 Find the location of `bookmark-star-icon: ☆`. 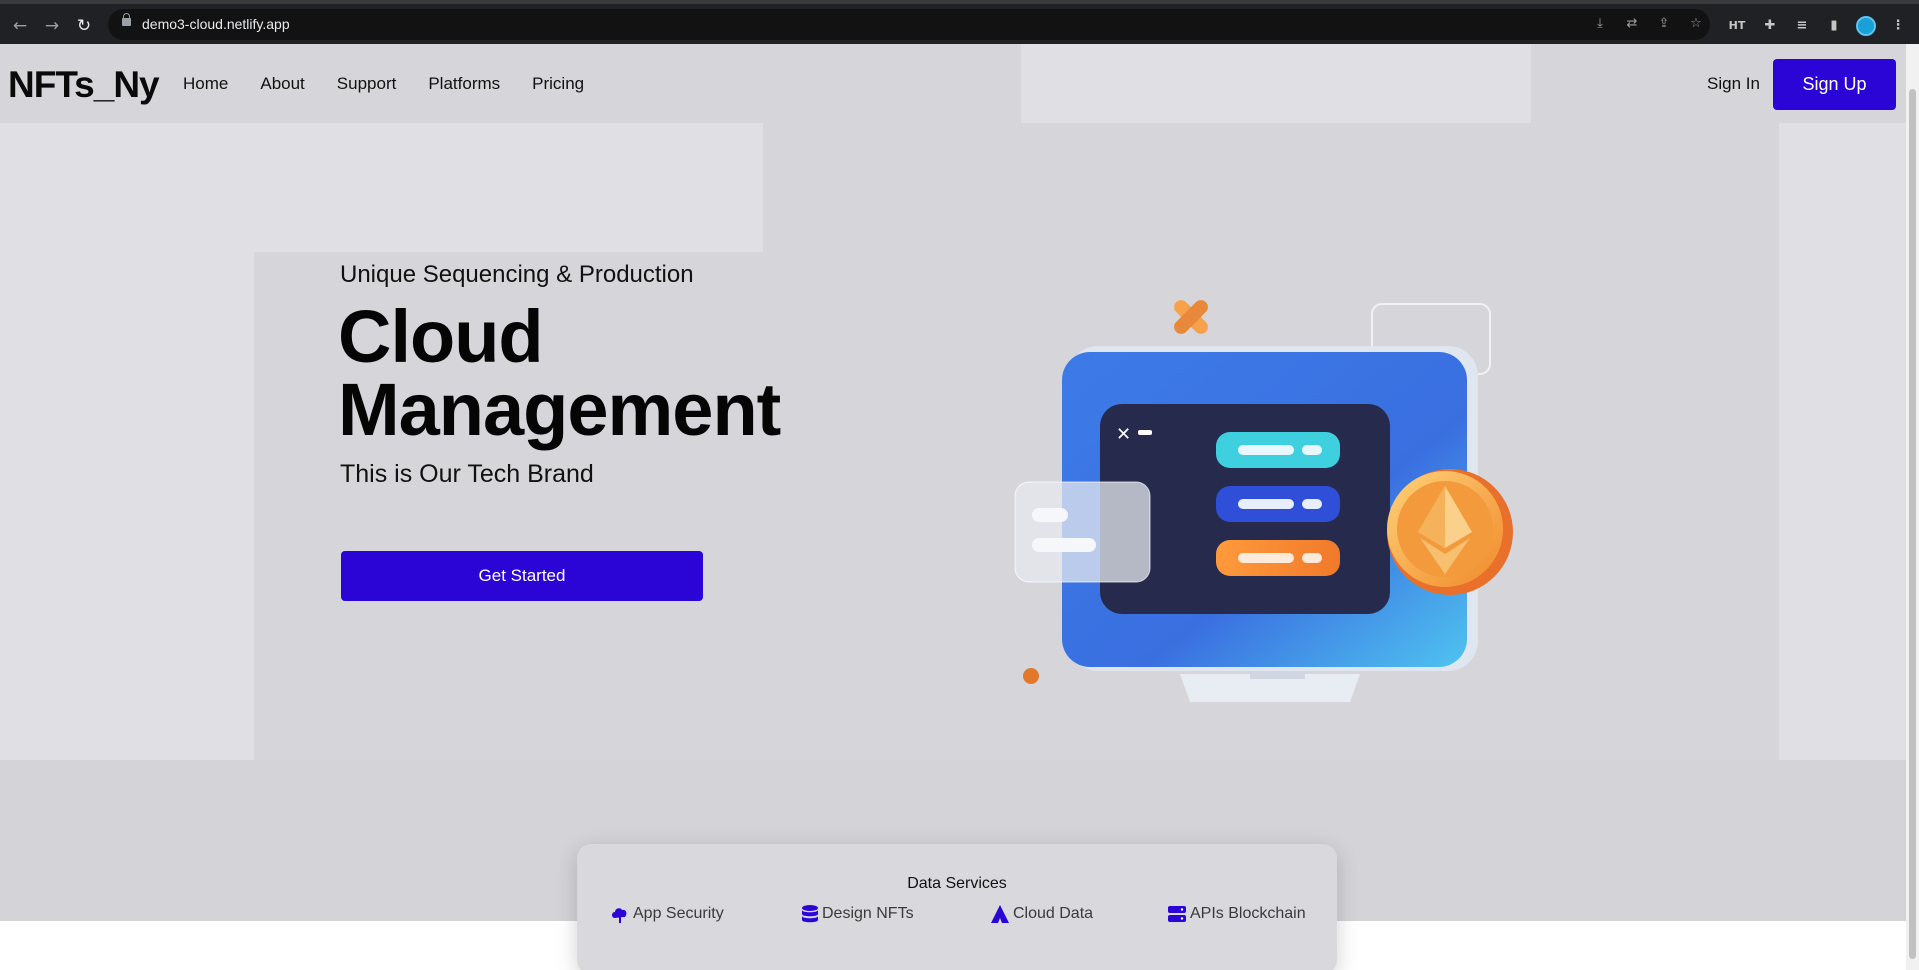

bookmark-star-icon: ☆ is located at coordinates (1696, 24).